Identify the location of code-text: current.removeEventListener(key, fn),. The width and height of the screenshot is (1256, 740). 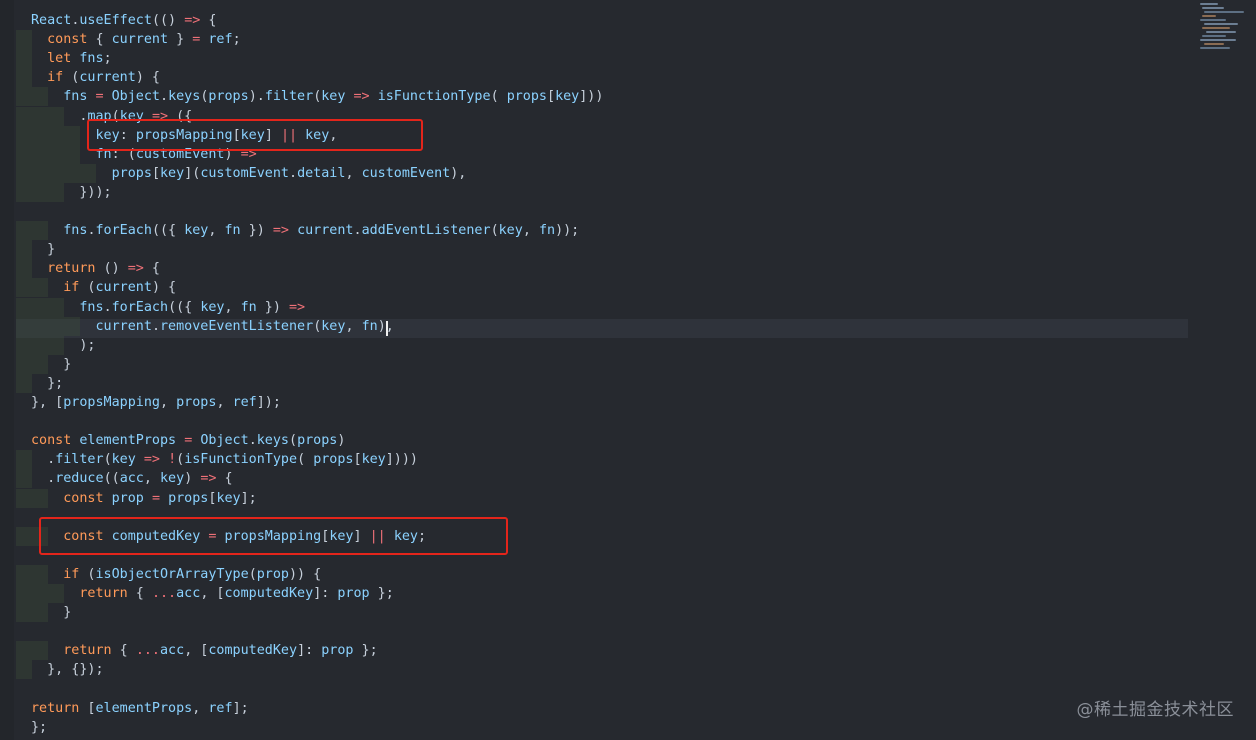
(244, 326).